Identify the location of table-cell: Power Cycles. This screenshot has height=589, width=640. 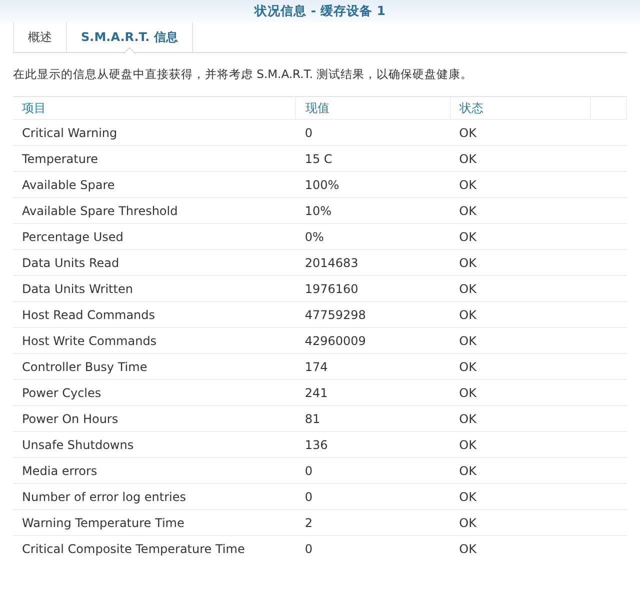
(62, 393).